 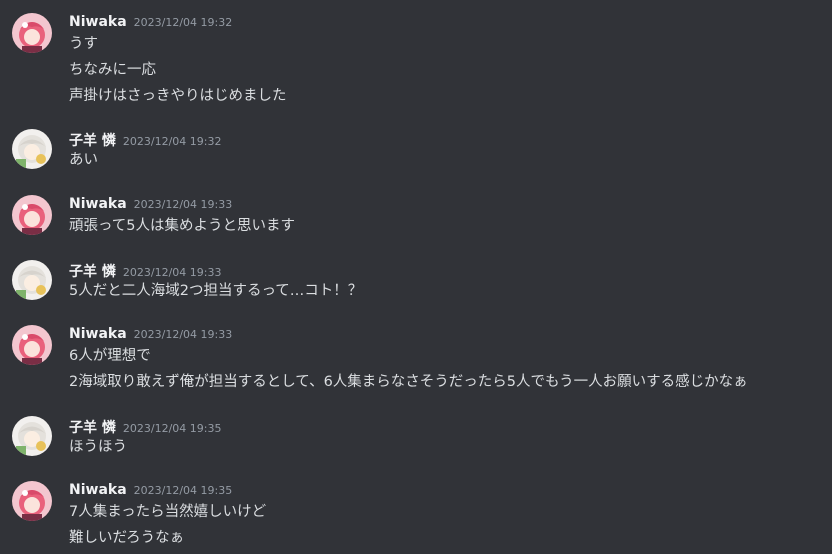 What do you see at coordinates (110, 356) in the screenshot?
I see `message-text: 6人が理想で` at bounding box center [110, 356].